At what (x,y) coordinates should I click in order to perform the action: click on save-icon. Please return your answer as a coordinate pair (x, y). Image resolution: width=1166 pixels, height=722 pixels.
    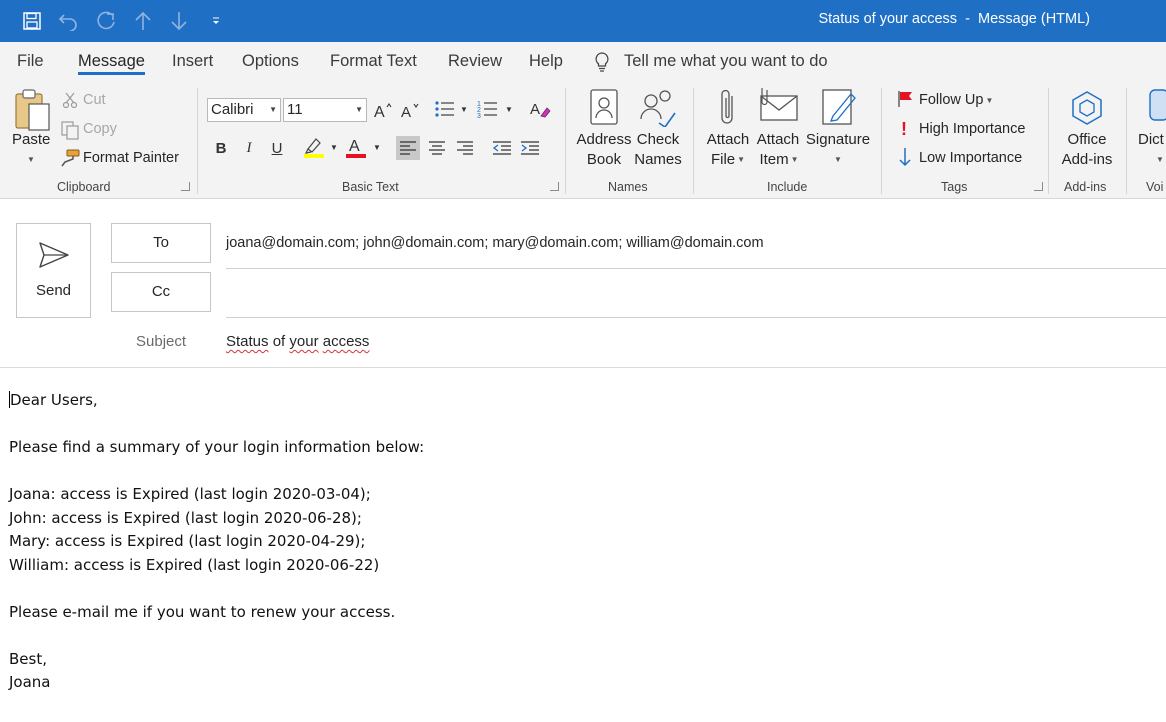
    Looking at the image, I should click on (32, 21).